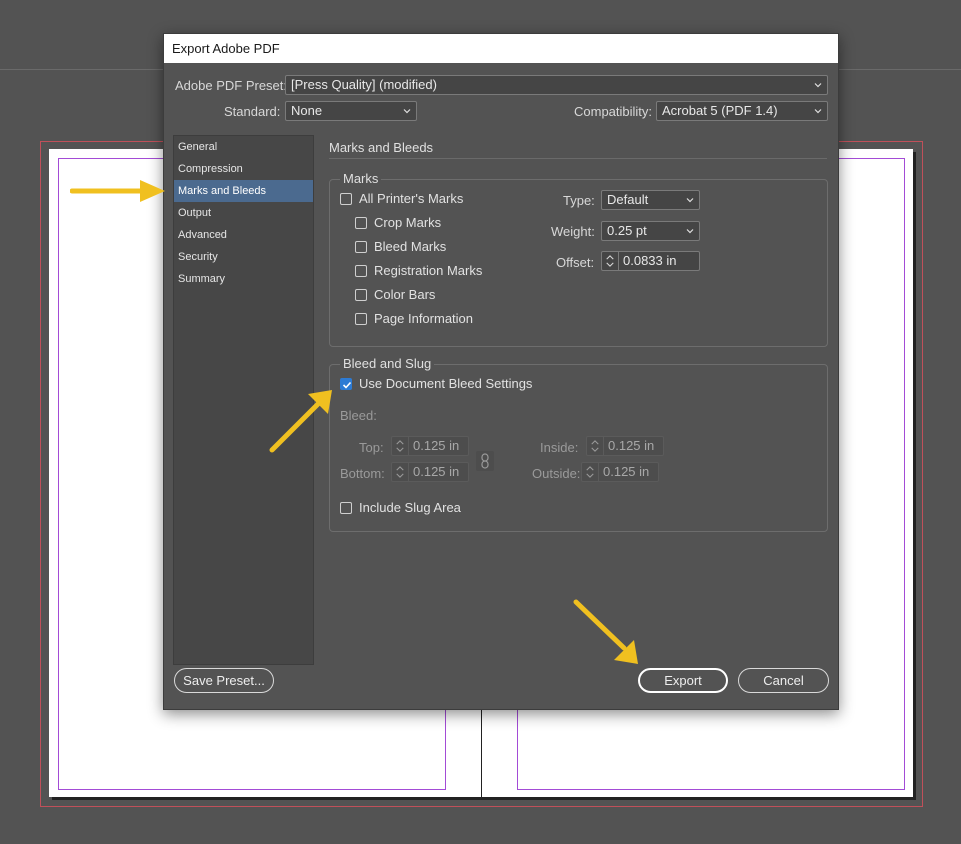 The height and width of the screenshot is (844, 961). I want to click on bleed-bottom-value: 0.125 in, so click(436, 471).